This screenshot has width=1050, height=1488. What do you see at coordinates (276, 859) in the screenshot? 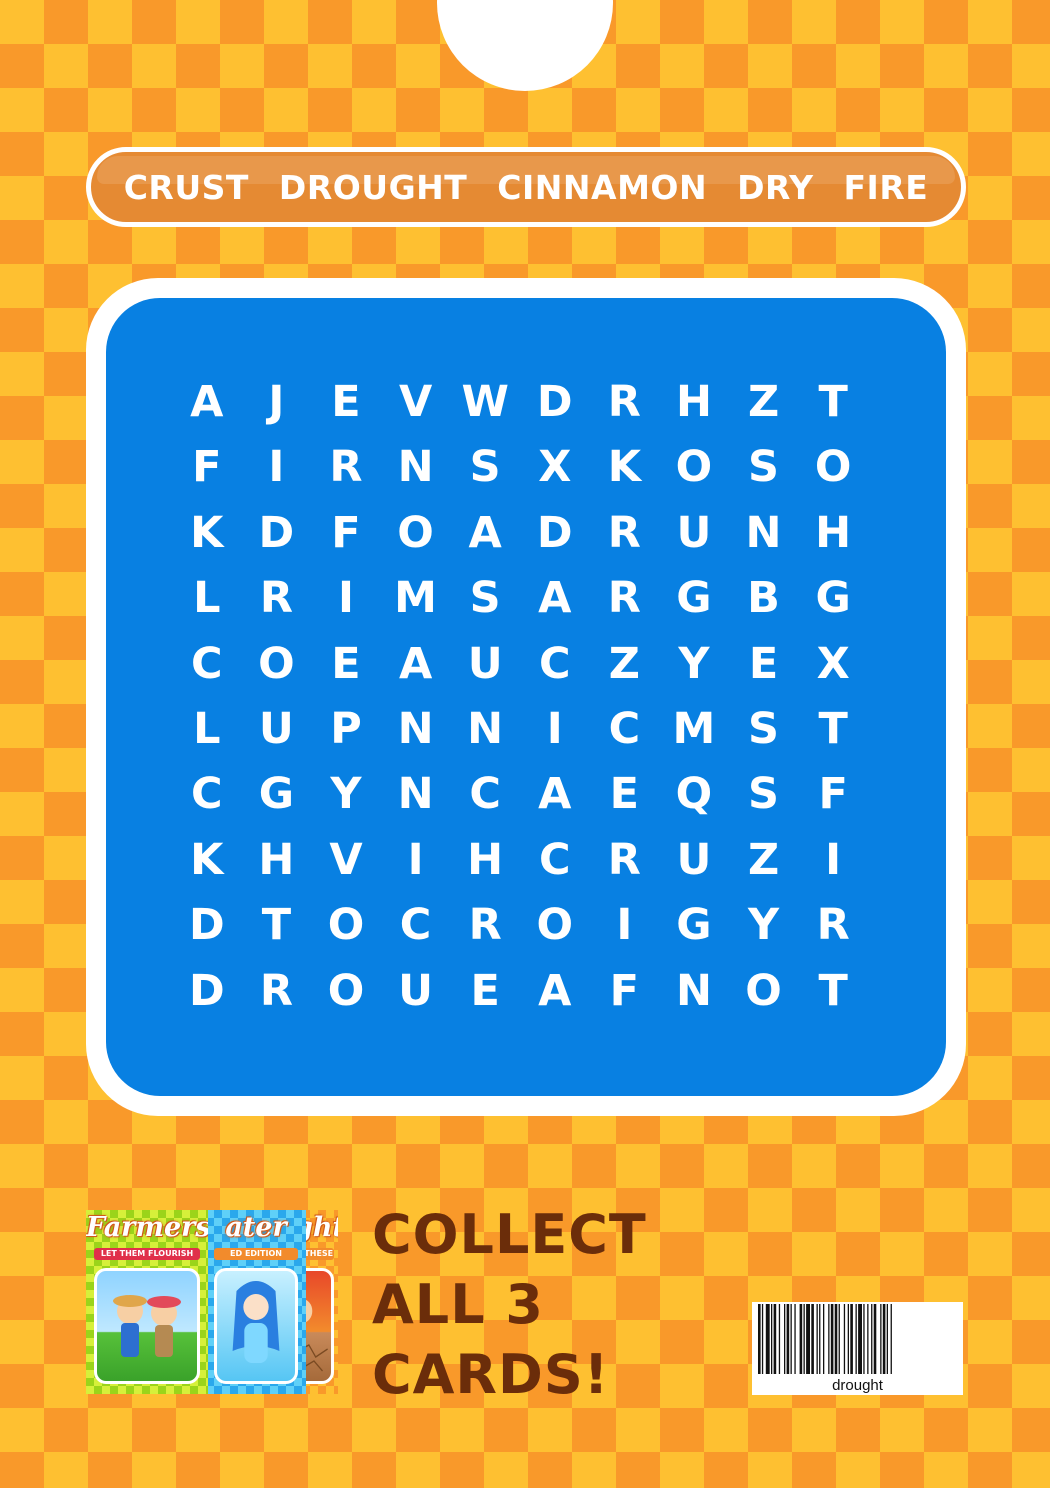
I see `grid-letter-r8-c2: H` at bounding box center [276, 859].